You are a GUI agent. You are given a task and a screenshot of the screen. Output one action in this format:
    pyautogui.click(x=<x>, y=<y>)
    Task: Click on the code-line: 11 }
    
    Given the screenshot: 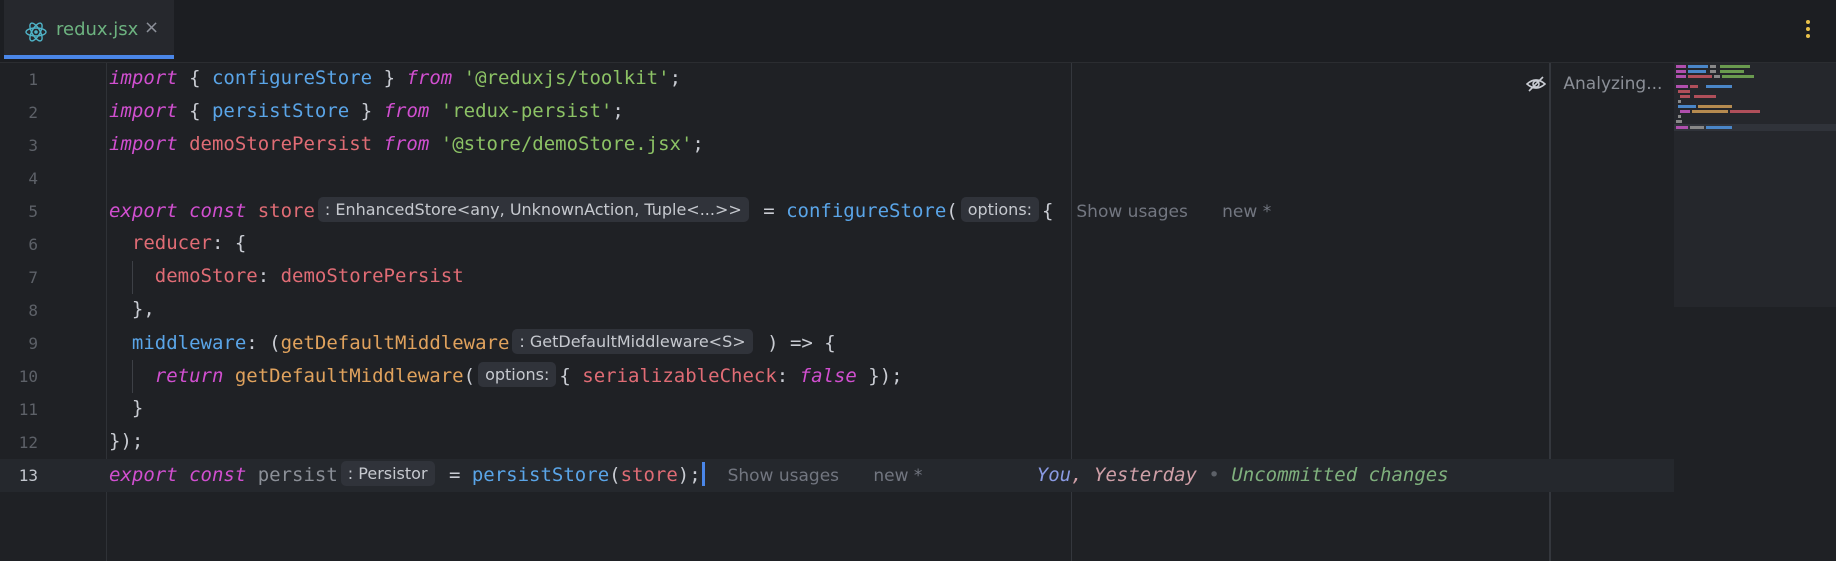 What is the action you would take?
    pyautogui.click(x=837, y=409)
    